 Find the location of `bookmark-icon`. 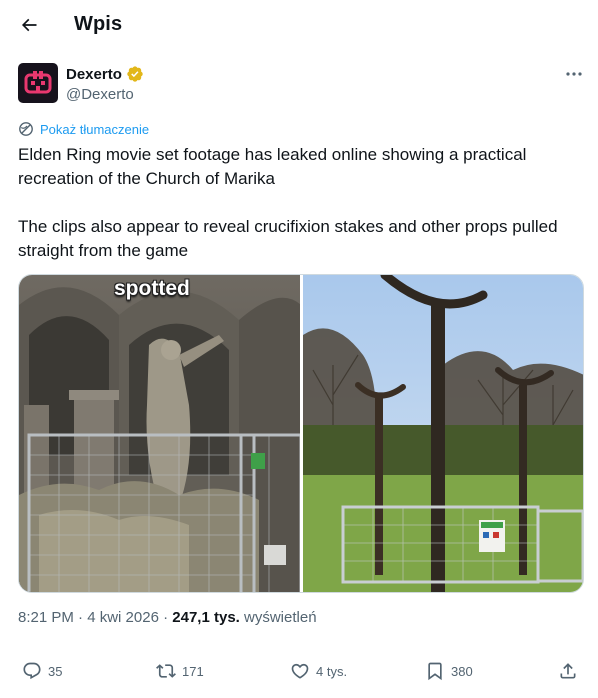

bookmark-icon is located at coordinates (435, 671).